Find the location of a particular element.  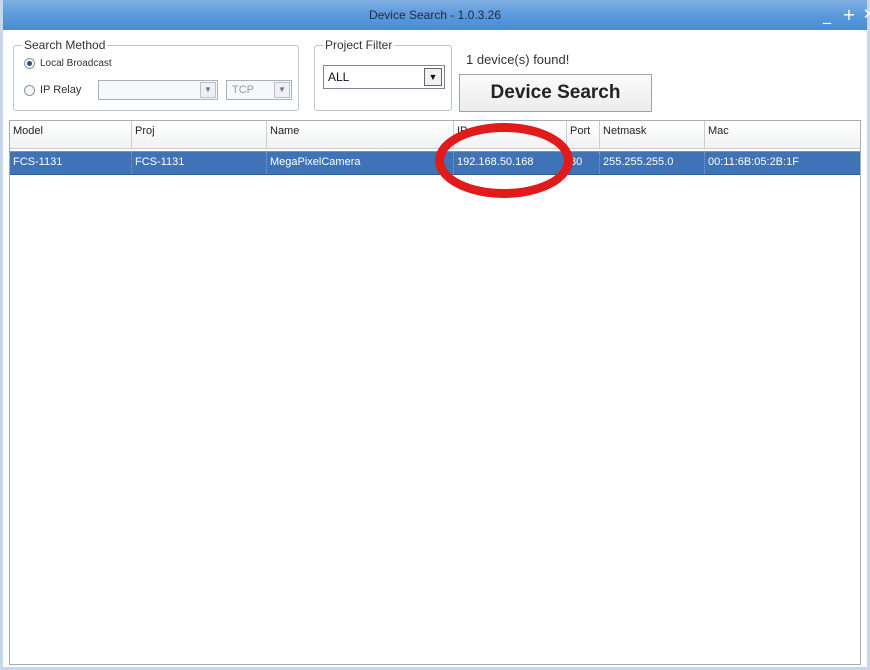

cell-netmask: 255.255.255.0 is located at coordinates (652, 163).